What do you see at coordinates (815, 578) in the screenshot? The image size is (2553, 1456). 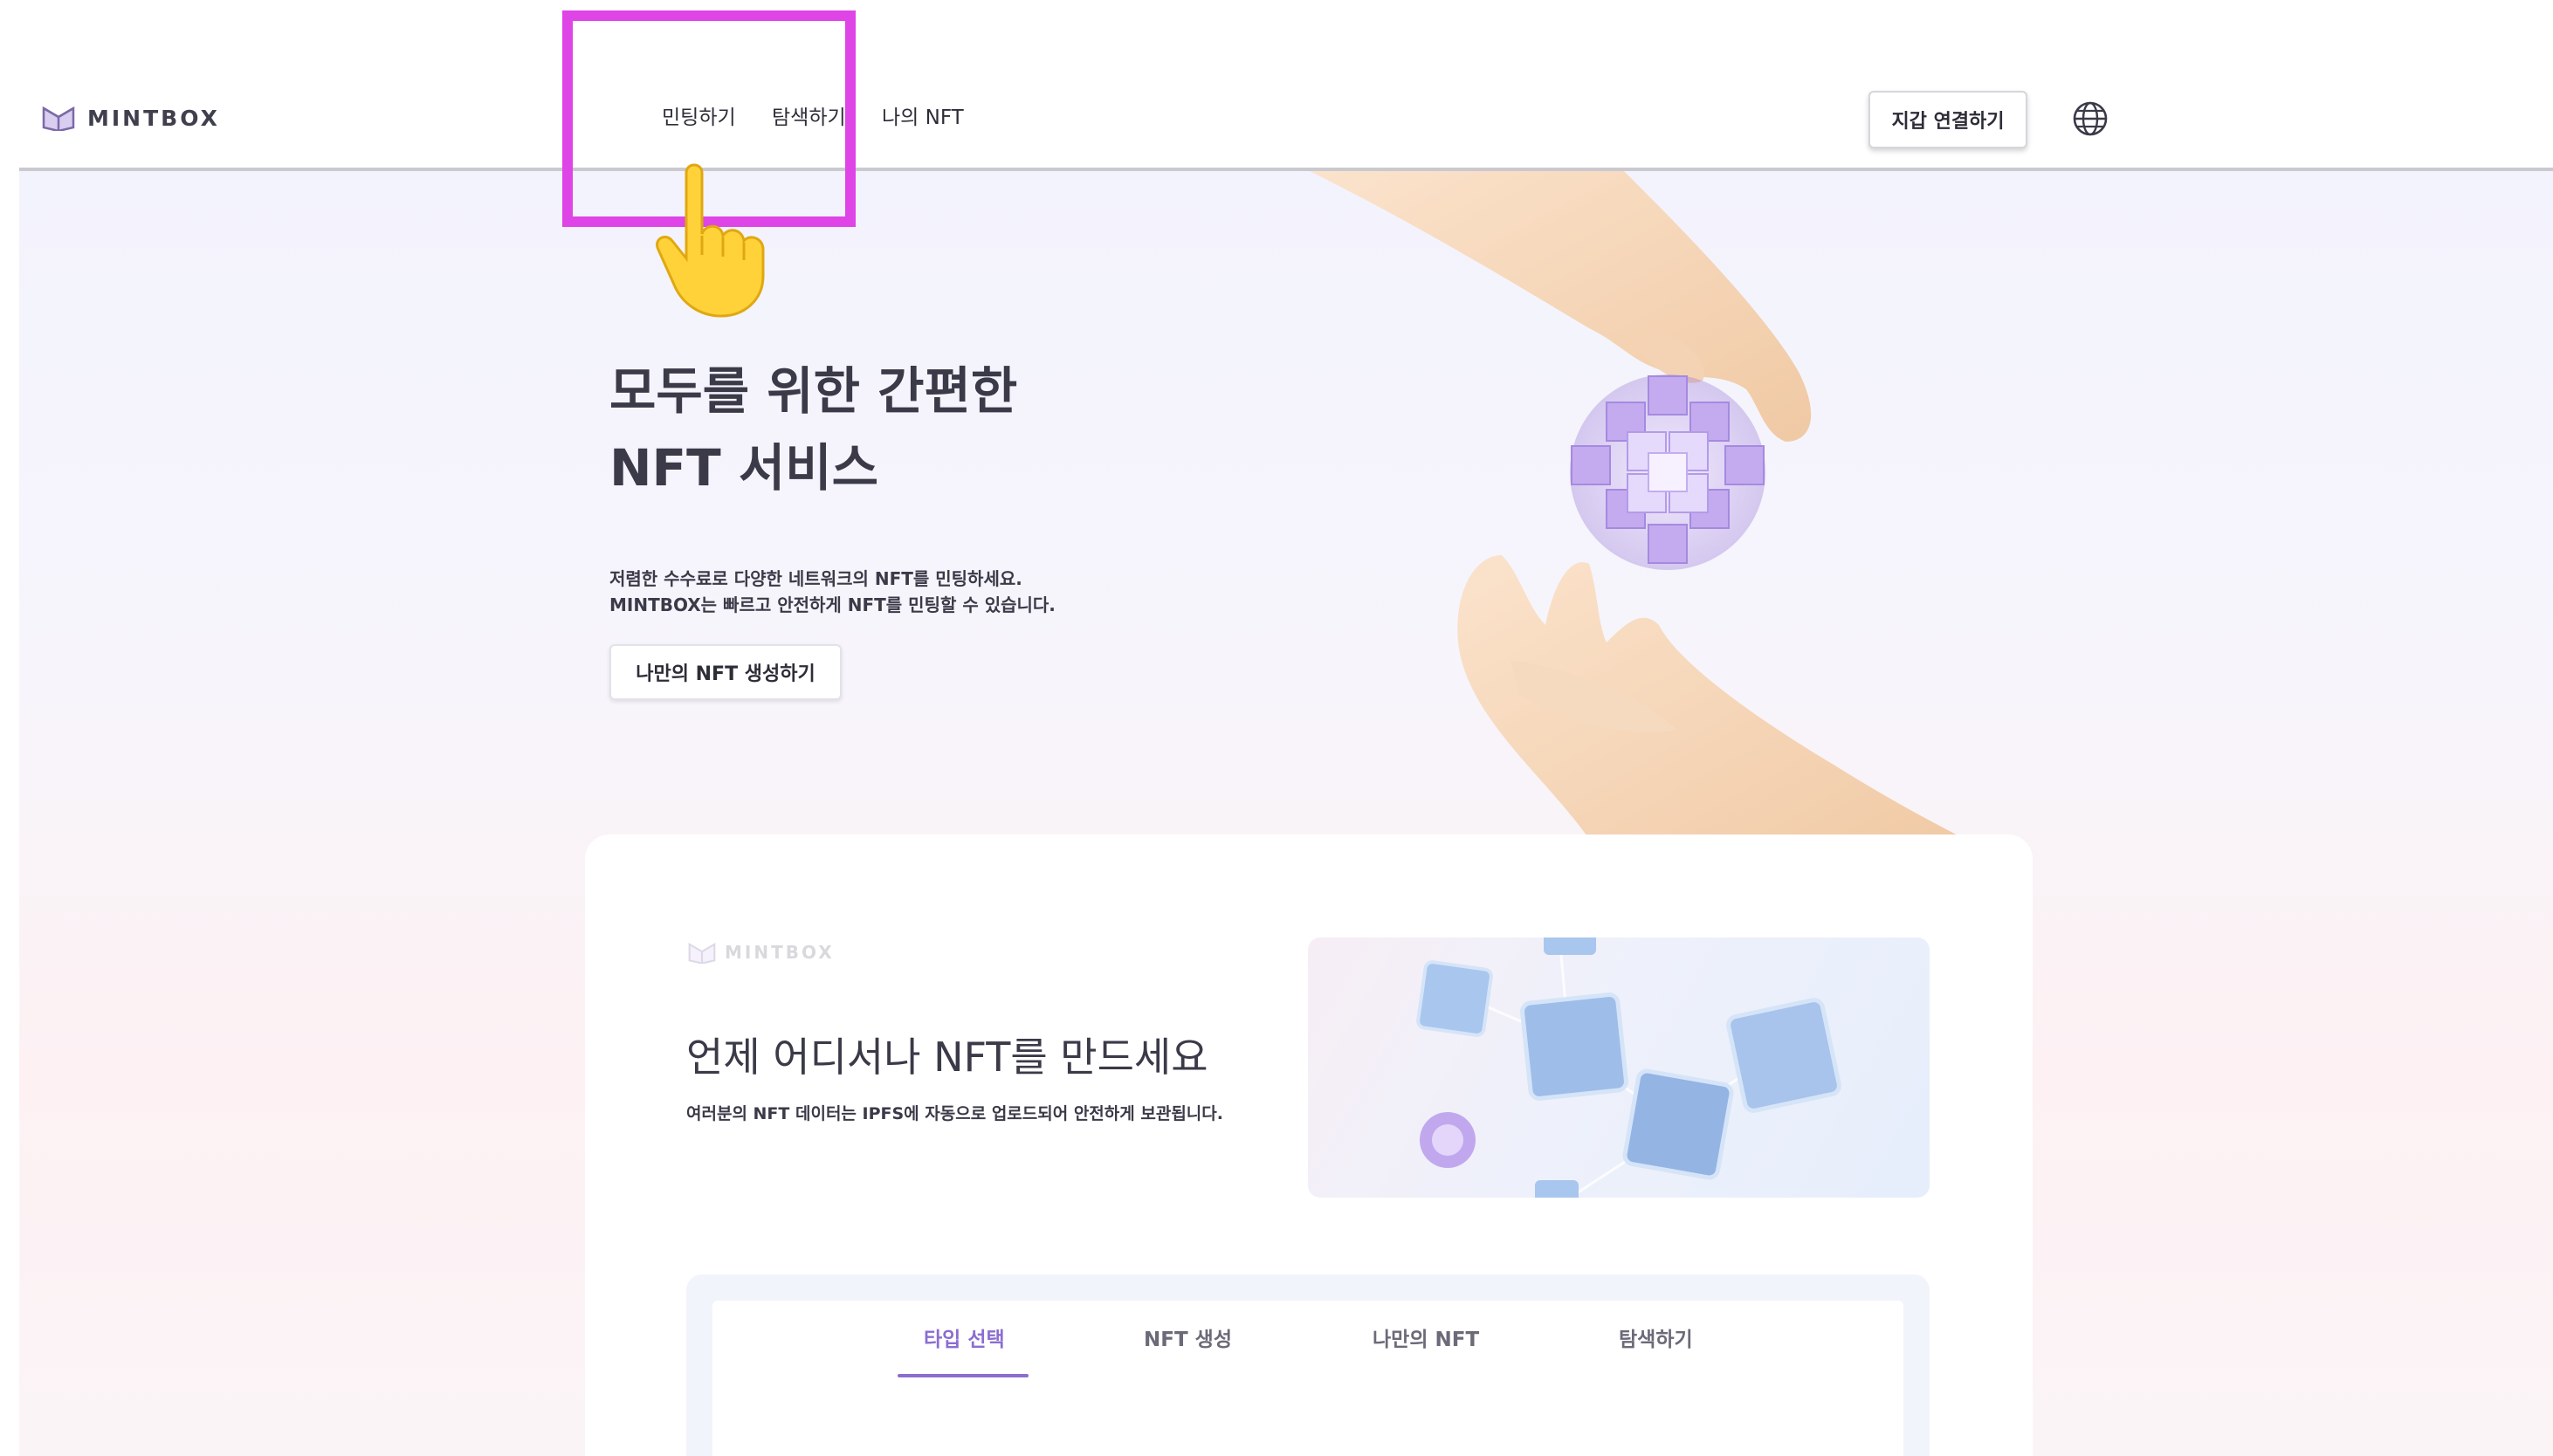 I see `hero-desc-line1: 저렴한 수수료로 다양한 네트워크의 NFT를 민팅하세요.` at bounding box center [815, 578].